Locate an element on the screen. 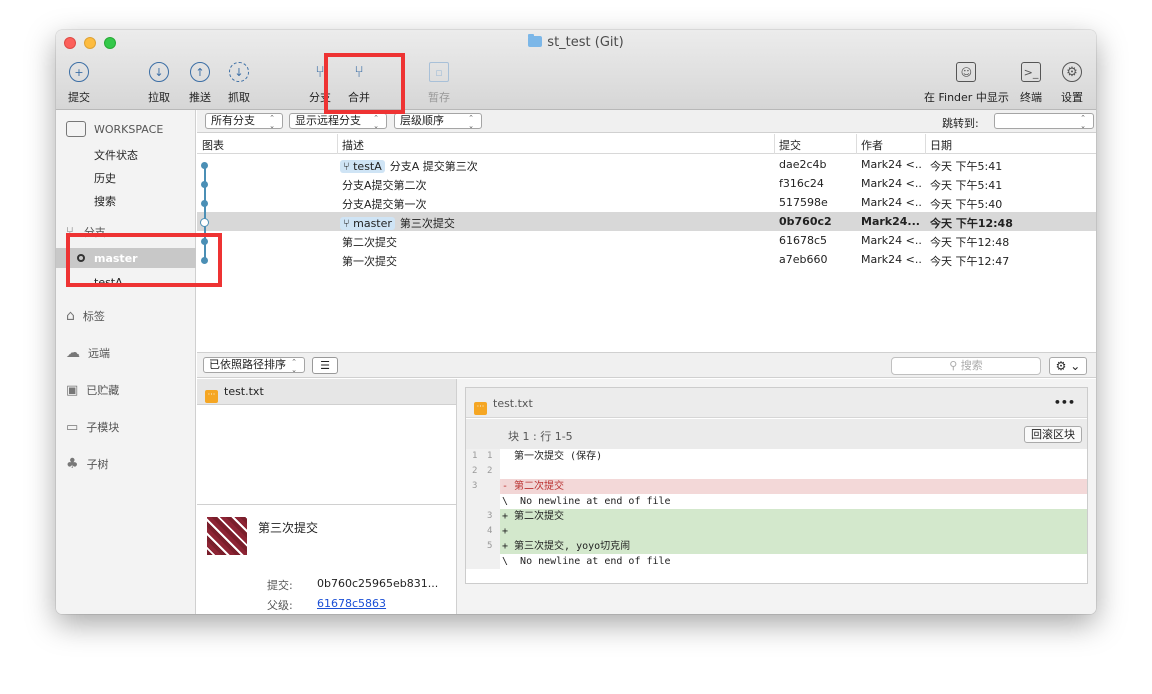 Image resolution: width=1152 pixels, height=694 pixels. diff-line: 11 第一次提交 (保存) is located at coordinates (776, 456).